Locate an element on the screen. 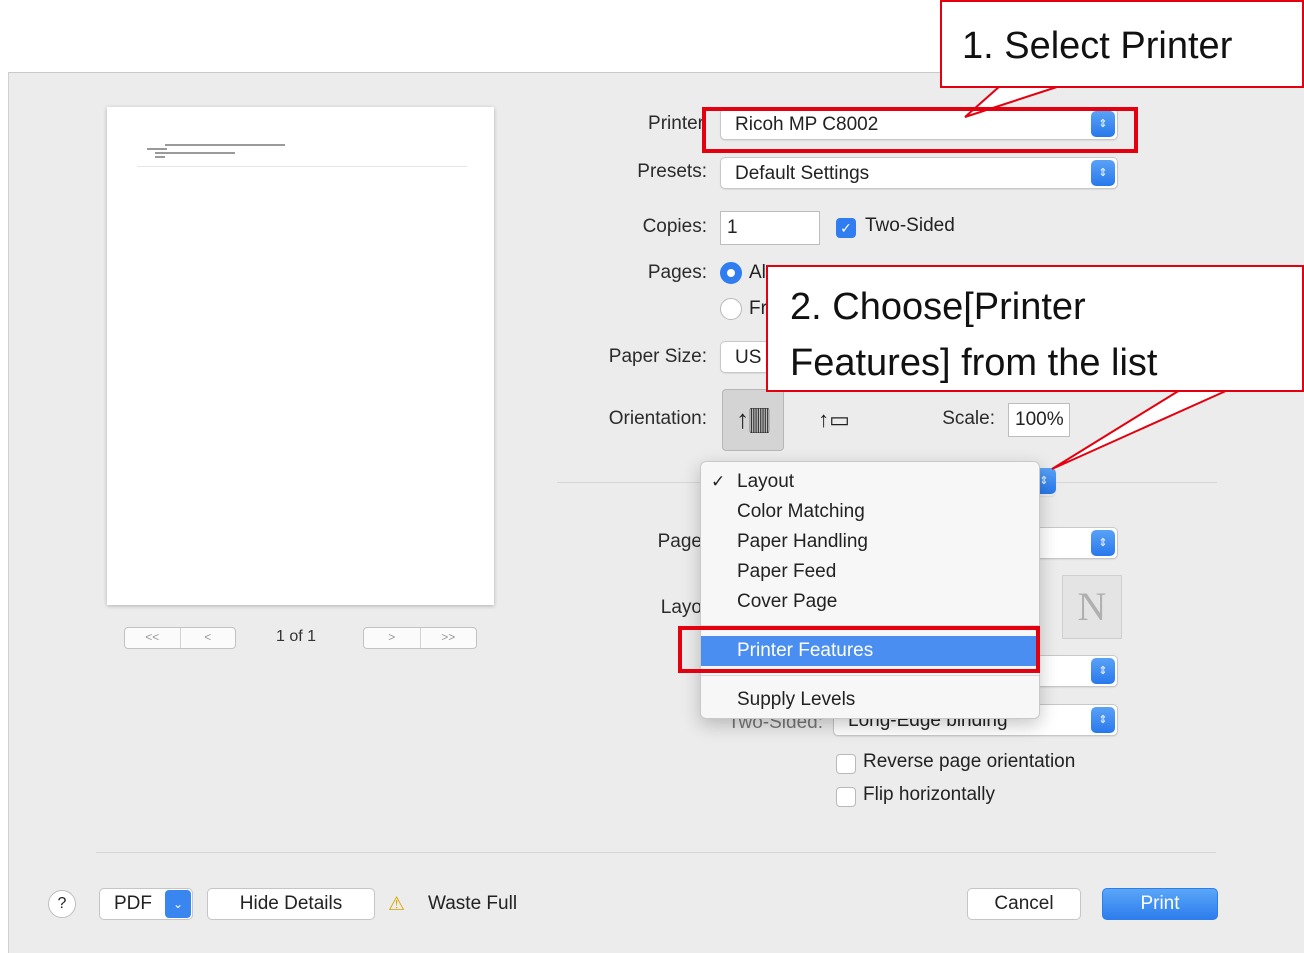  step1-text: 1. Select Printer is located at coordinates (1097, 46).